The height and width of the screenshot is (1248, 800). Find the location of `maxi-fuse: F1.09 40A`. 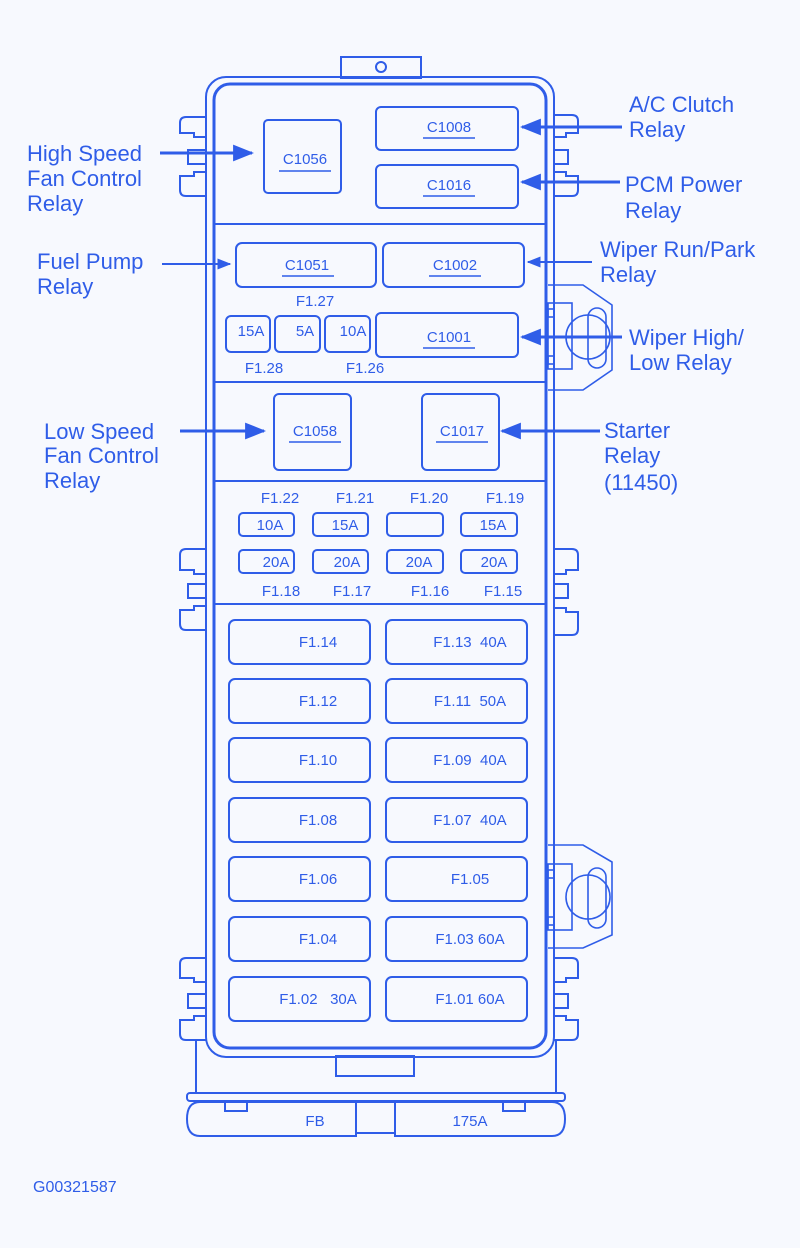

maxi-fuse: F1.09 40A is located at coordinates (456, 760).